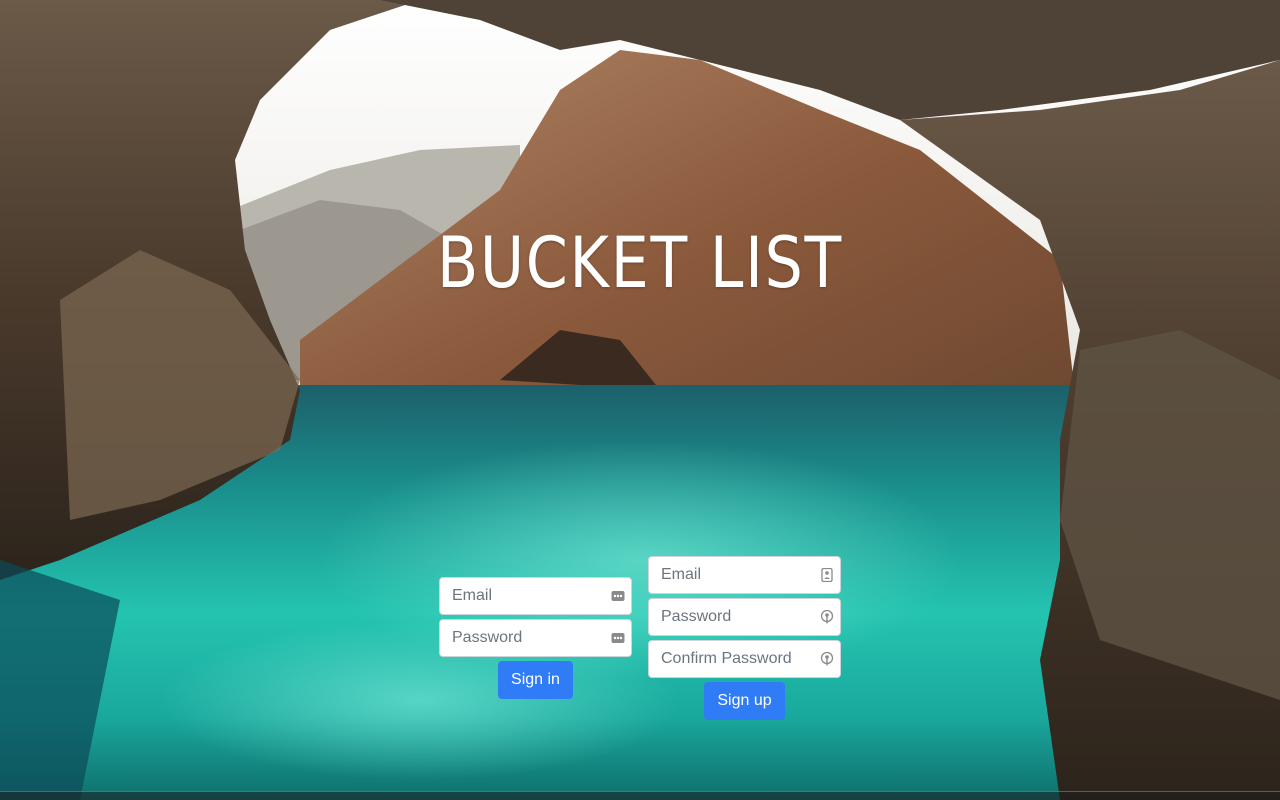  I want to click on signin-password-field-wrapper, so click(535, 638).